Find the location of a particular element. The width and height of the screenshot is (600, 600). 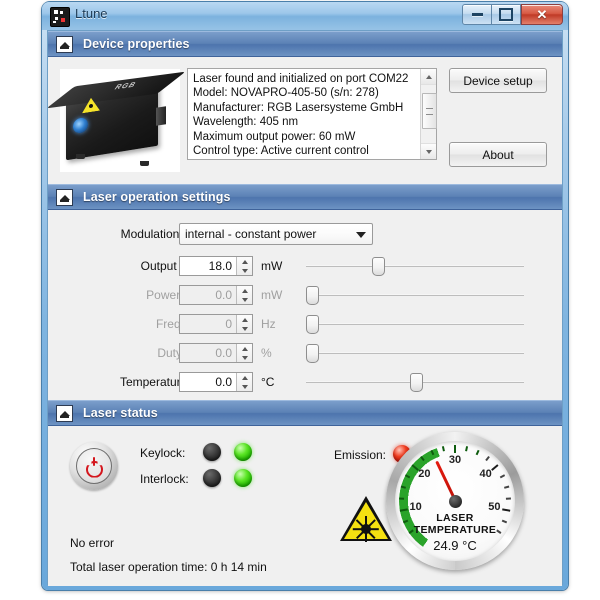

maximize-icon is located at coordinates (506, 14).